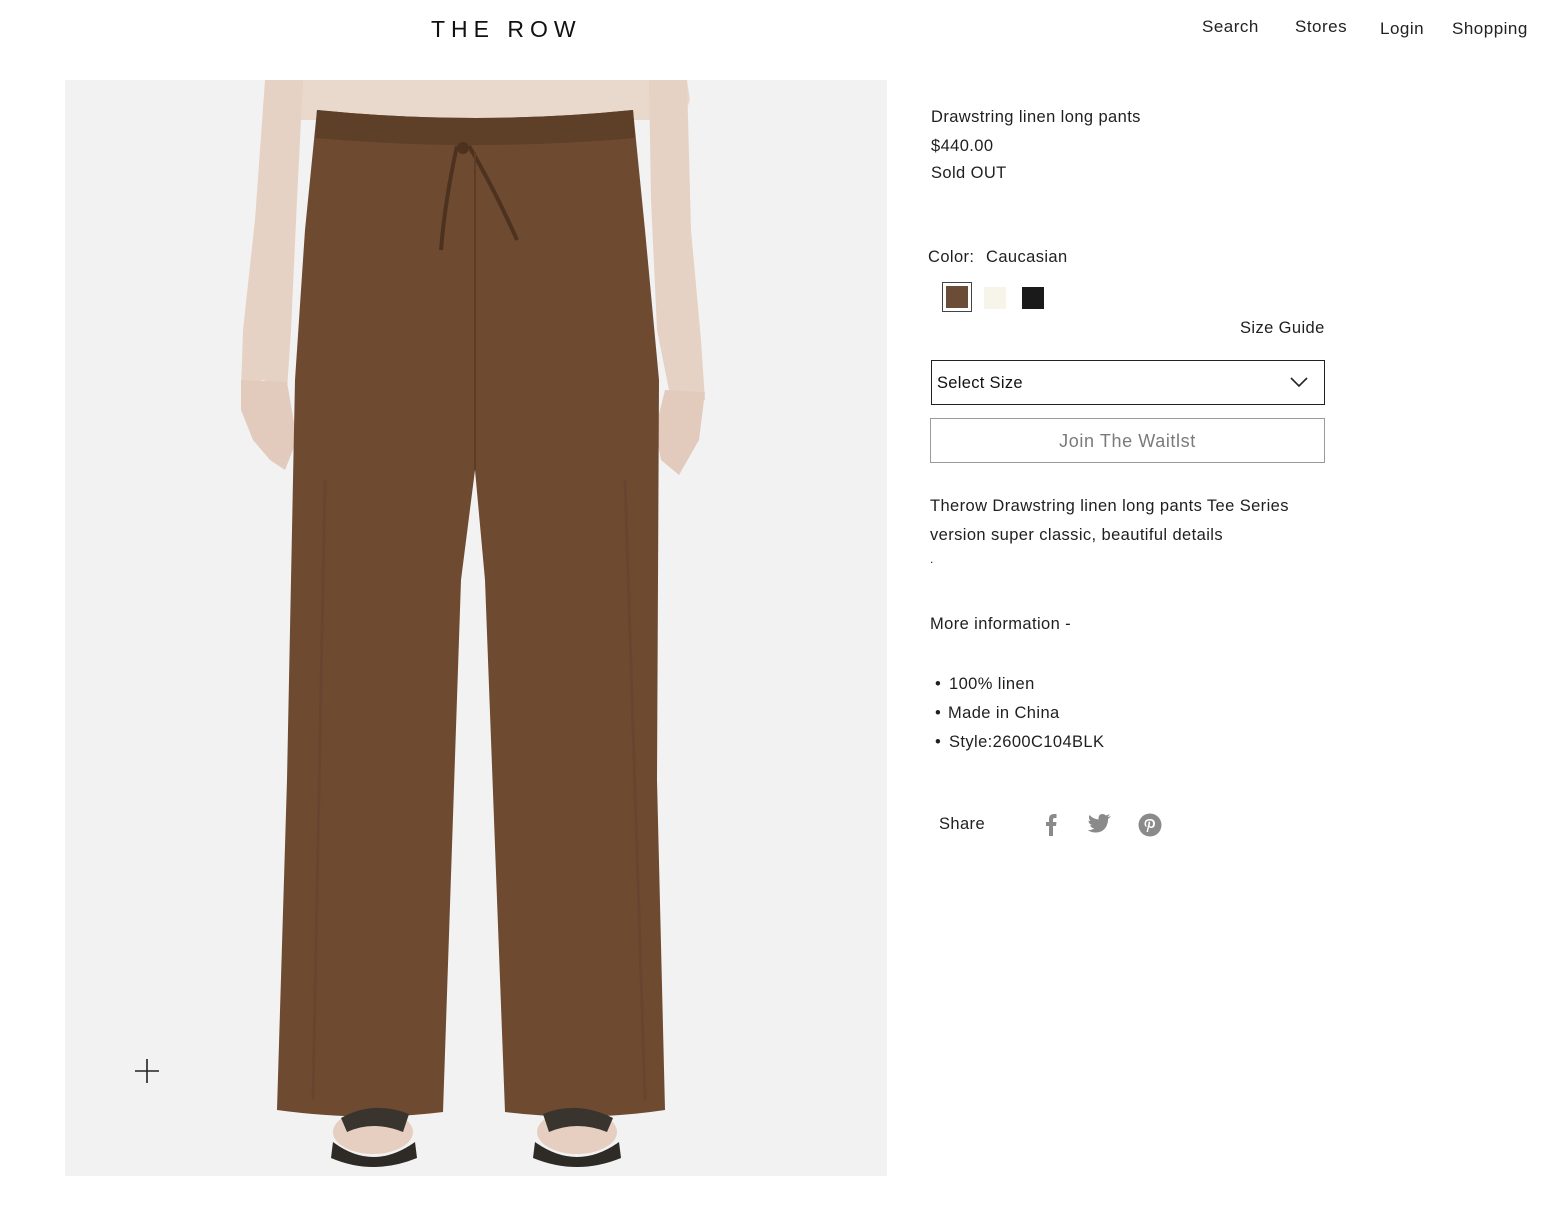 Image resolution: width=1544 pixels, height=1206 pixels. What do you see at coordinates (1490, 29) in the screenshot?
I see `nav-shopping-link: Shopping` at bounding box center [1490, 29].